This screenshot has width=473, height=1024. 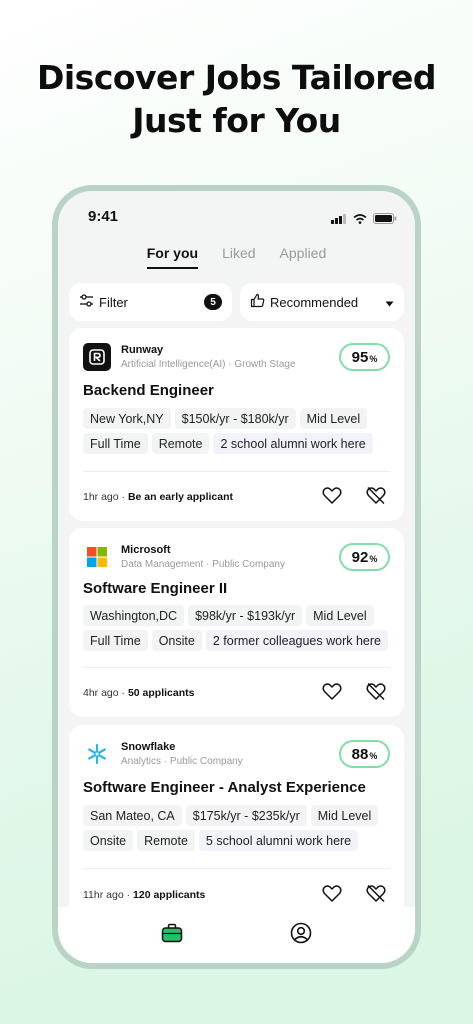 What do you see at coordinates (107, 895) in the screenshot?
I see `posted-time: 11hr ago ·` at bounding box center [107, 895].